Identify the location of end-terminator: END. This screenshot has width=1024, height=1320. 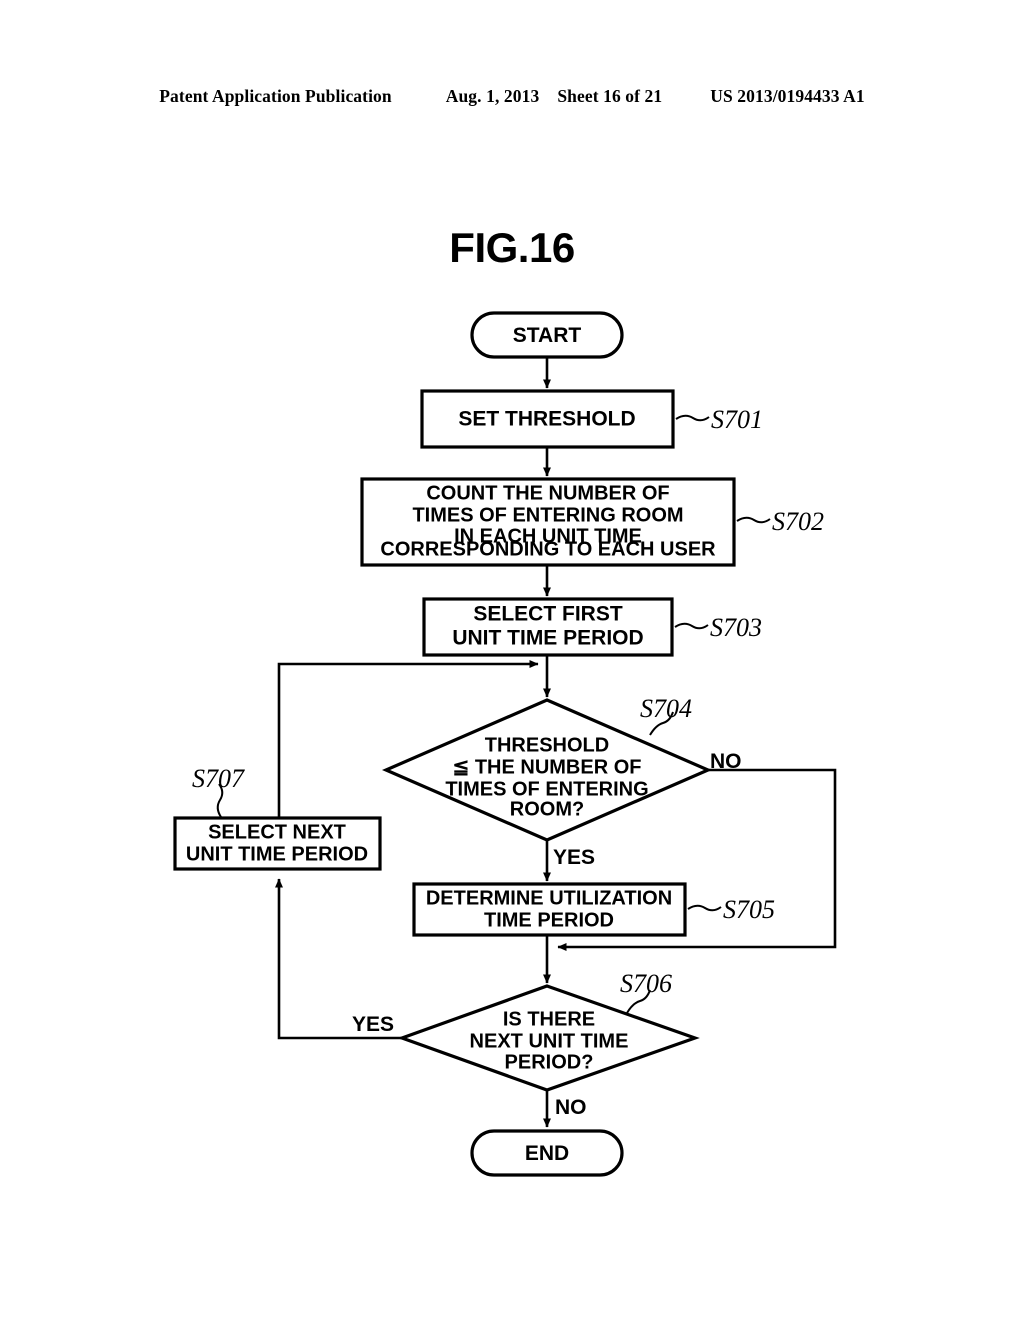
(547, 1153).